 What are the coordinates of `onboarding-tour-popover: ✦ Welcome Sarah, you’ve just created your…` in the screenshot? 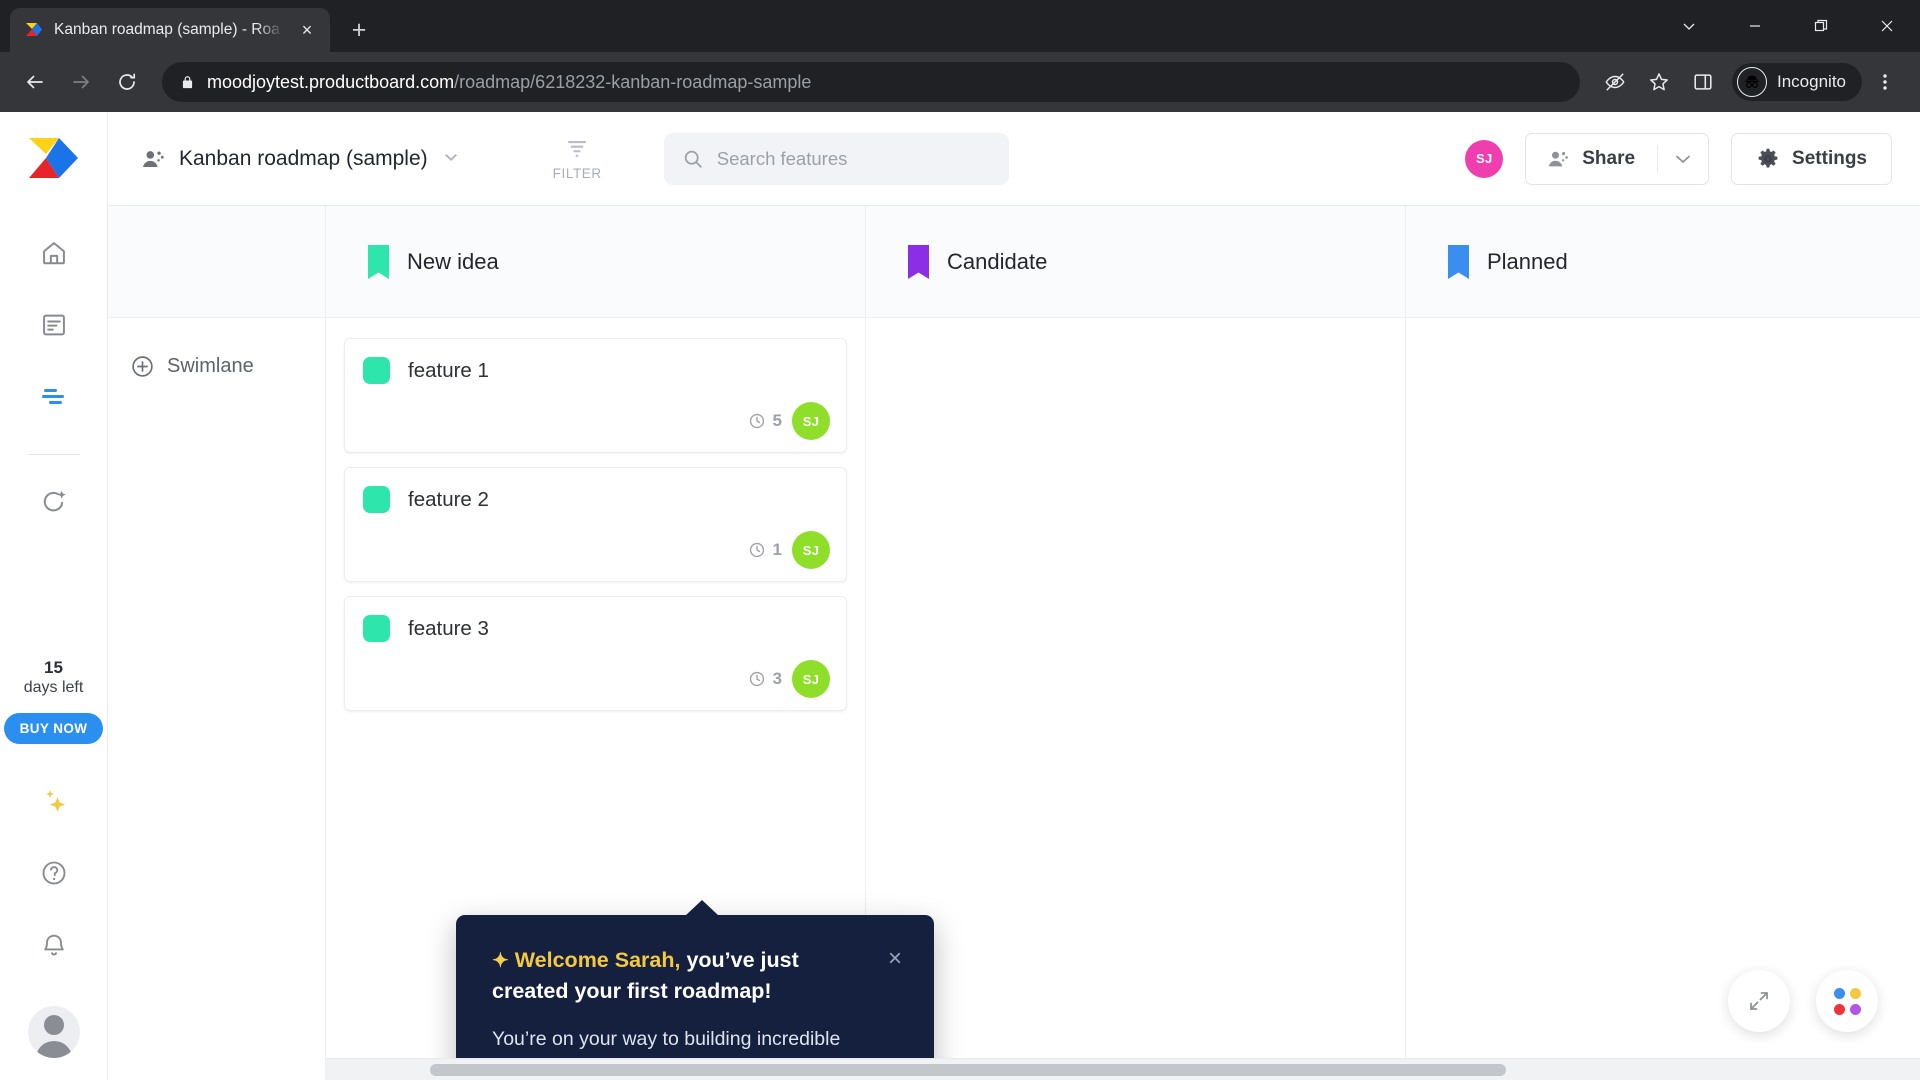 It's located at (695, 990).